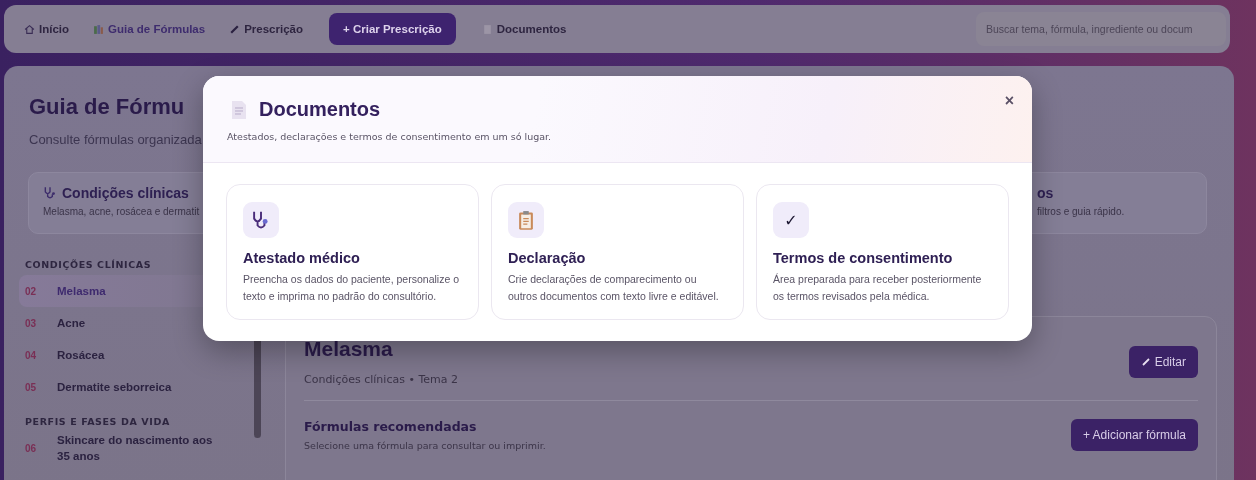 This screenshot has height=480, width=1256. What do you see at coordinates (1101, 29) in the screenshot?
I see `search-field: Buscar tema, fórmula, ingrediente ou docum` at bounding box center [1101, 29].